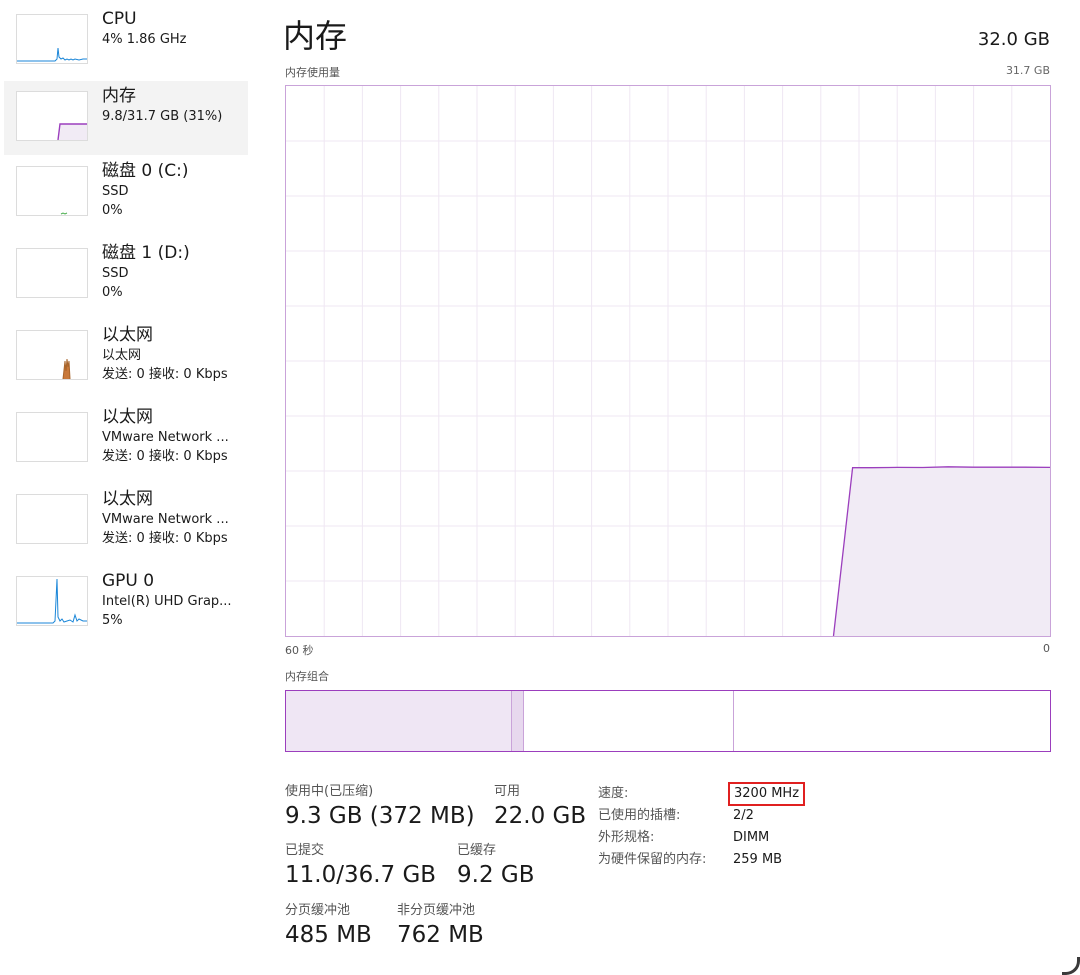  Describe the element at coordinates (496, 875) in the screenshot. I see `stat-value: 9.2 GB` at that location.